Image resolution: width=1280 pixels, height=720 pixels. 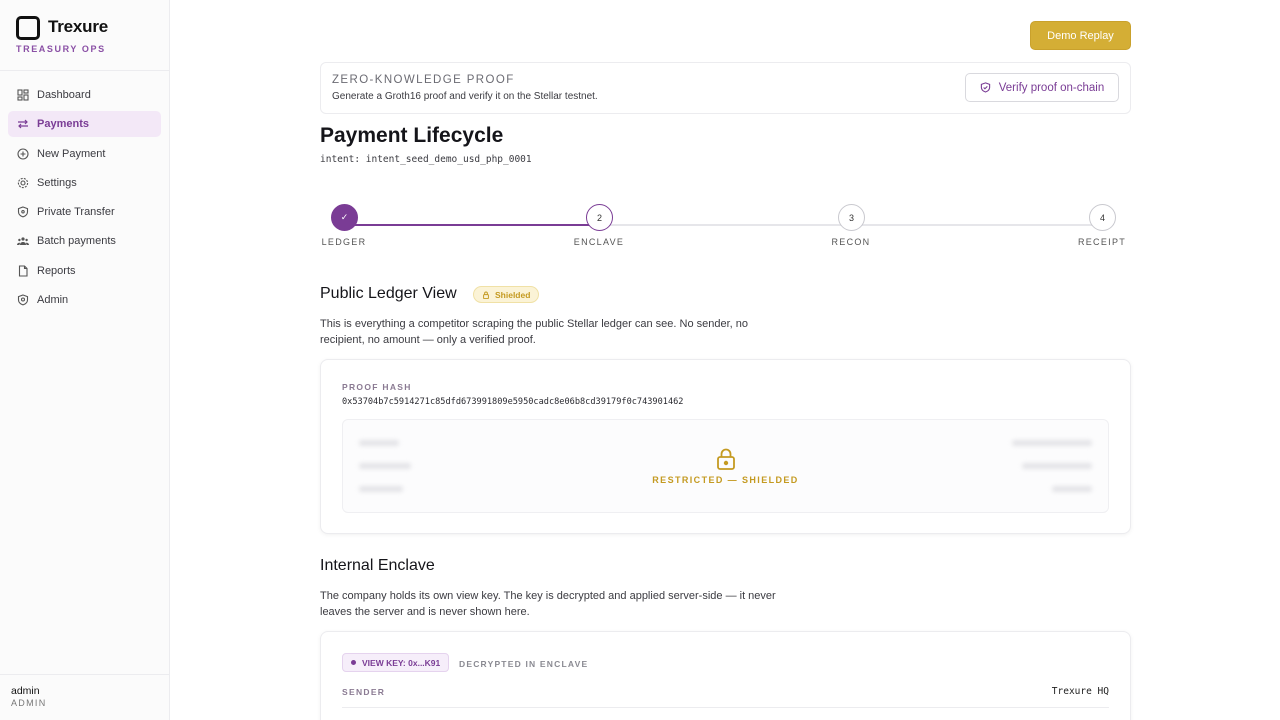 I want to click on sidebar-item-label: Admin, so click(x=53, y=300).